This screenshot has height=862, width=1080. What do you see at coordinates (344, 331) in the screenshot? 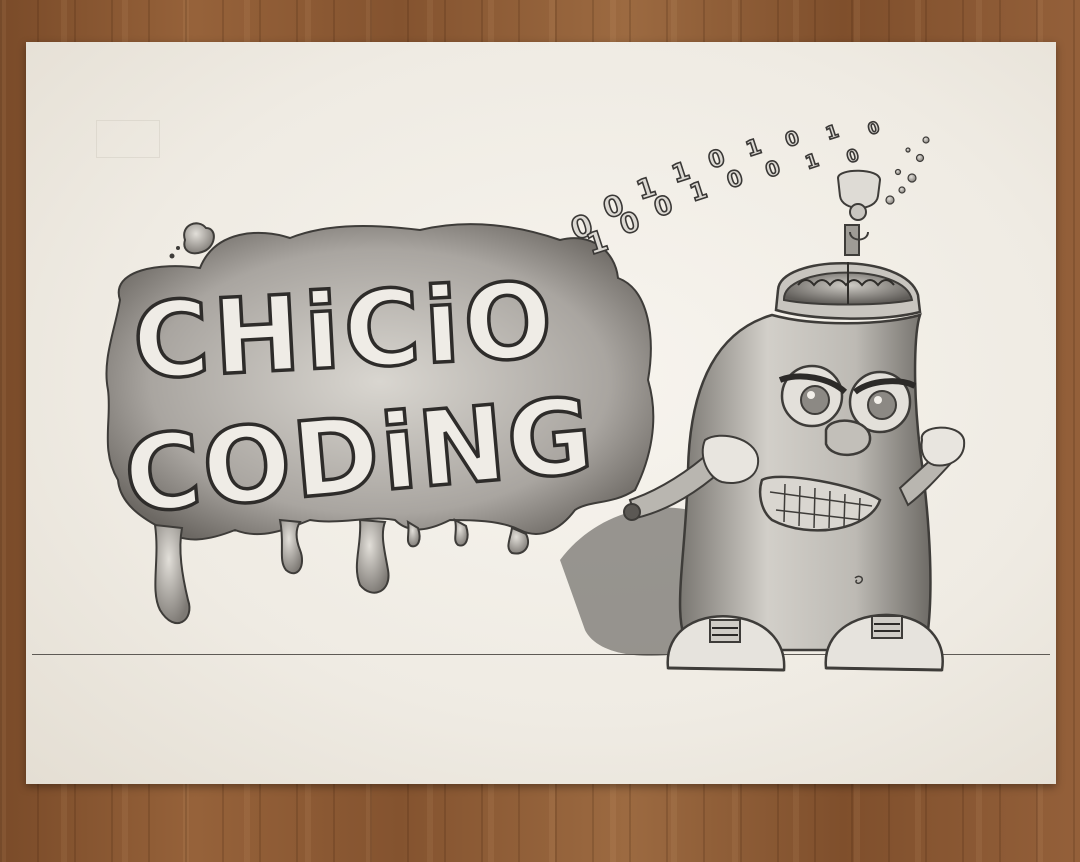
I see `title-line-1: CHiCiO` at bounding box center [344, 331].